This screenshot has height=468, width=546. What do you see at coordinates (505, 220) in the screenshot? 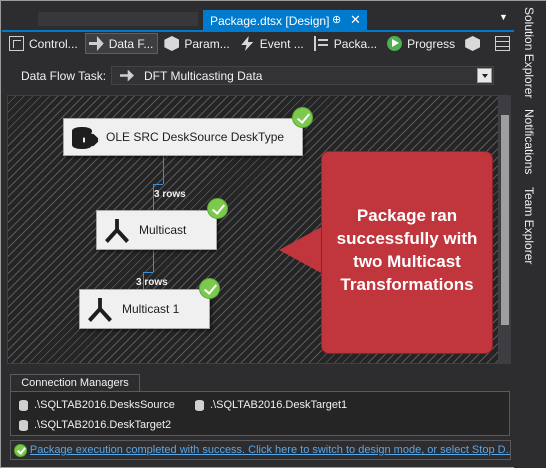
I see `scrollbar-thumb` at bounding box center [505, 220].